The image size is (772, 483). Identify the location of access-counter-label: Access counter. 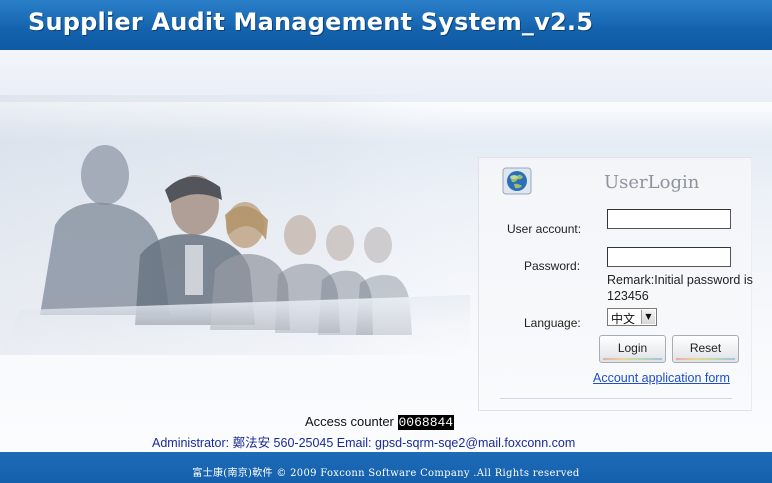
(349, 421).